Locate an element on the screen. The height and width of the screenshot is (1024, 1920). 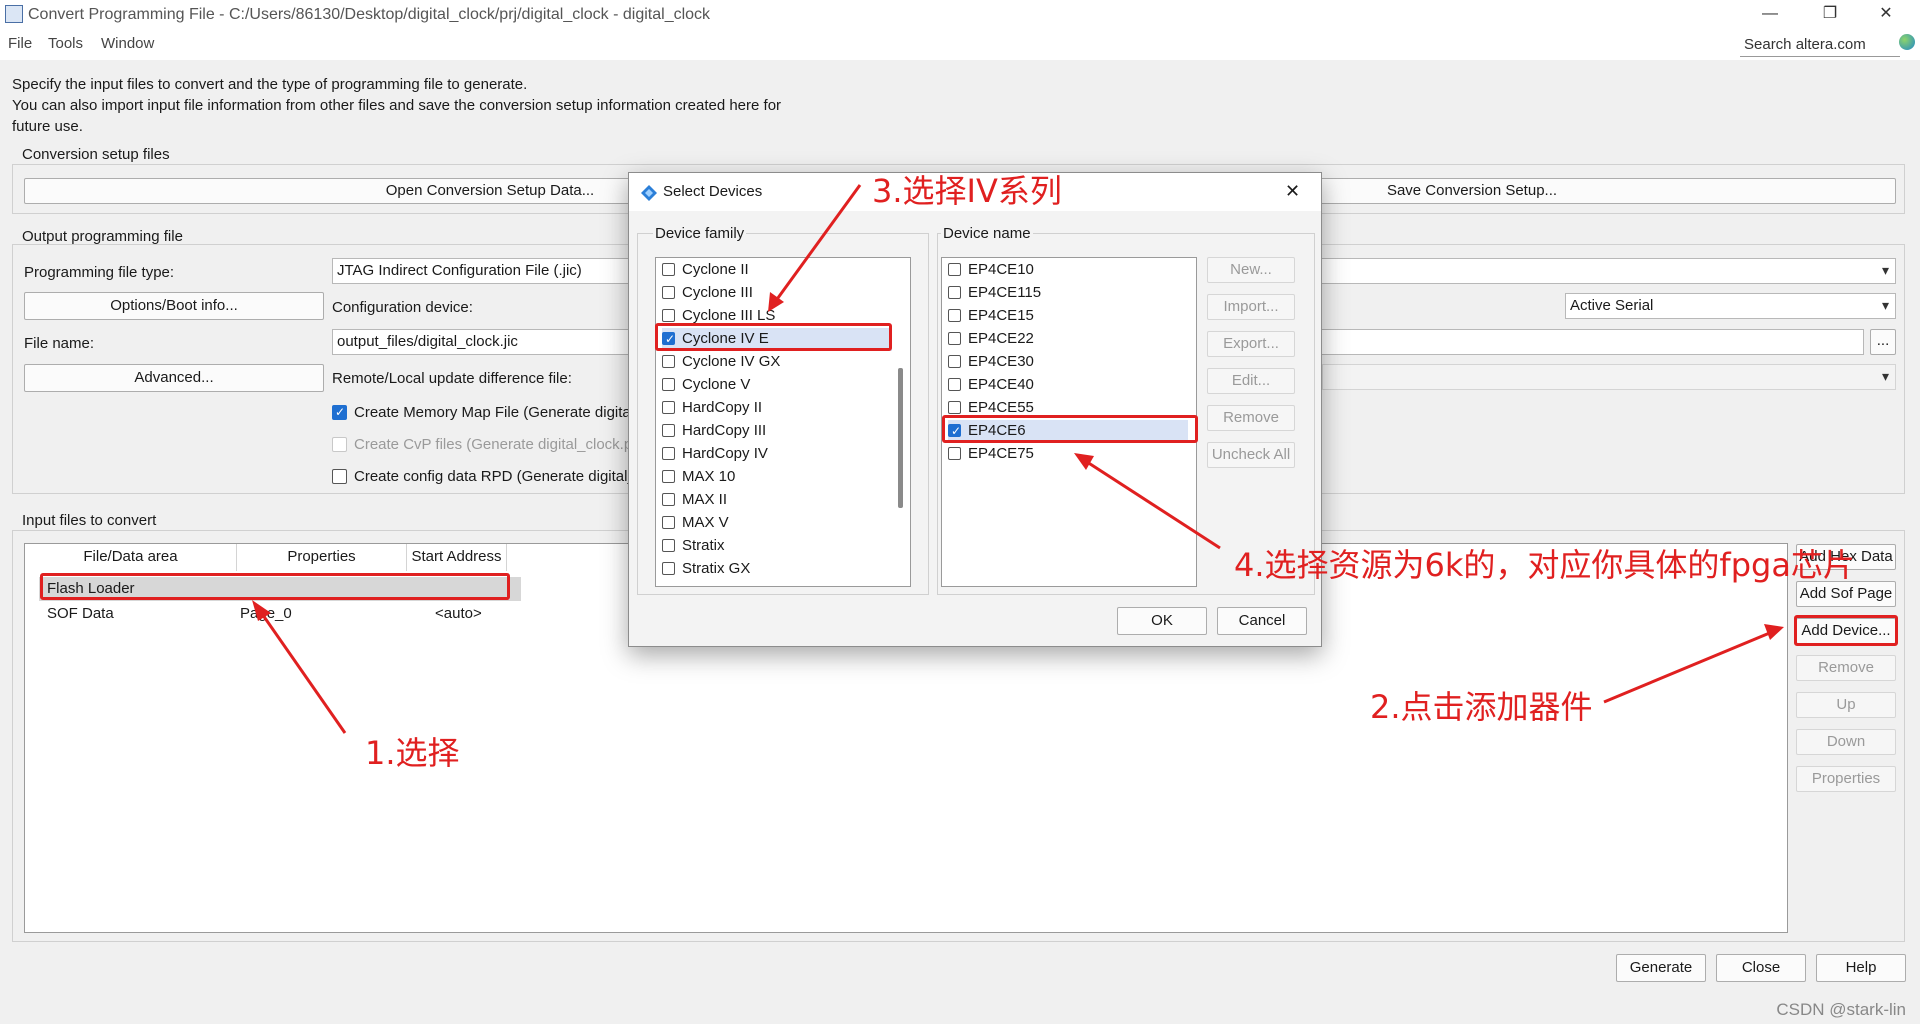
annotation-step-3: 3.选择IV系列 is located at coordinates (967, 191).